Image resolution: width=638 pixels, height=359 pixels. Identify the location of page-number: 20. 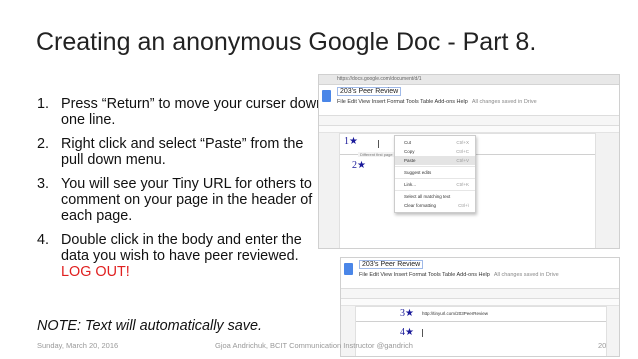
(602, 345).